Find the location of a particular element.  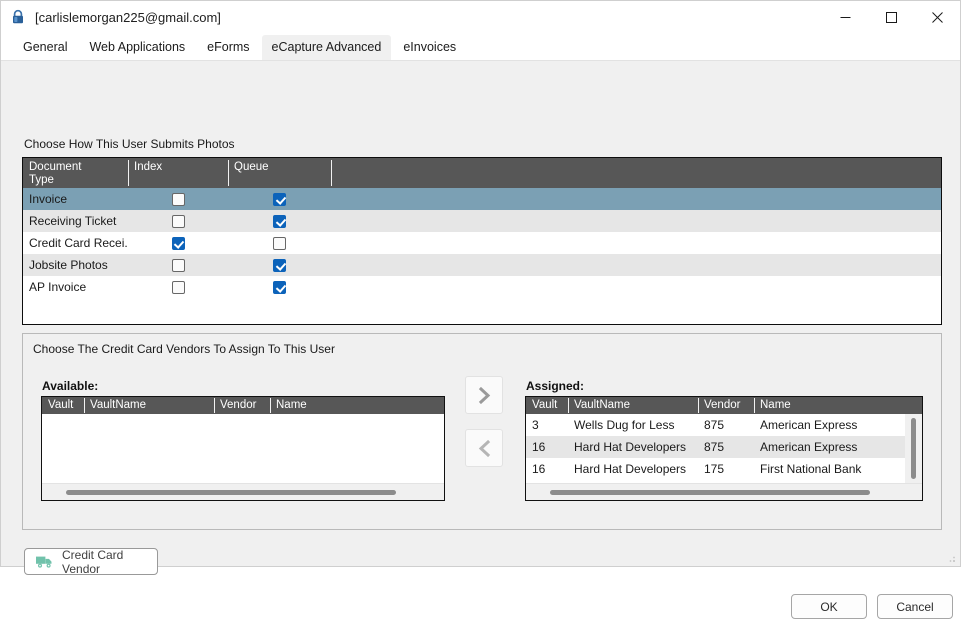

column-header-document-type: Document Type is located at coordinates (75, 173).